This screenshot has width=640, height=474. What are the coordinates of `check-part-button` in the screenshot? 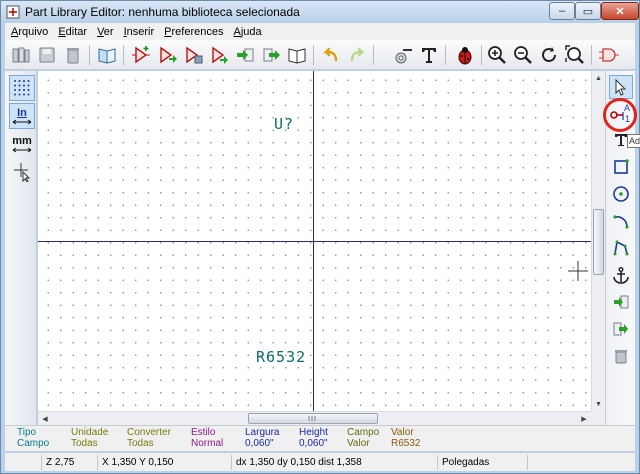 It's located at (465, 55).